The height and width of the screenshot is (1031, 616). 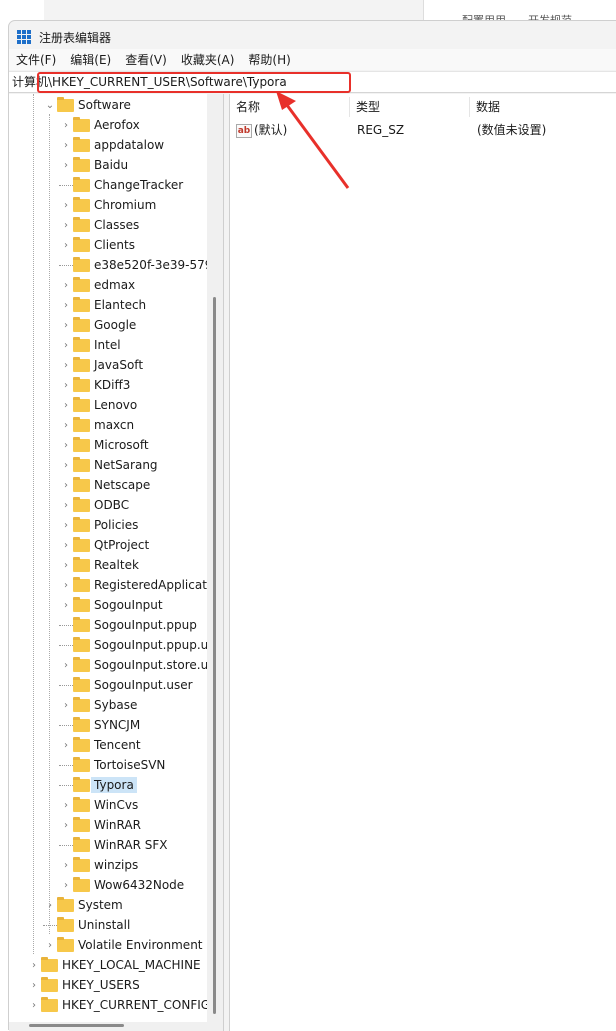 What do you see at coordinates (87, 105) in the screenshot?
I see `tree-item-software: ⌄ Software` at bounding box center [87, 105].